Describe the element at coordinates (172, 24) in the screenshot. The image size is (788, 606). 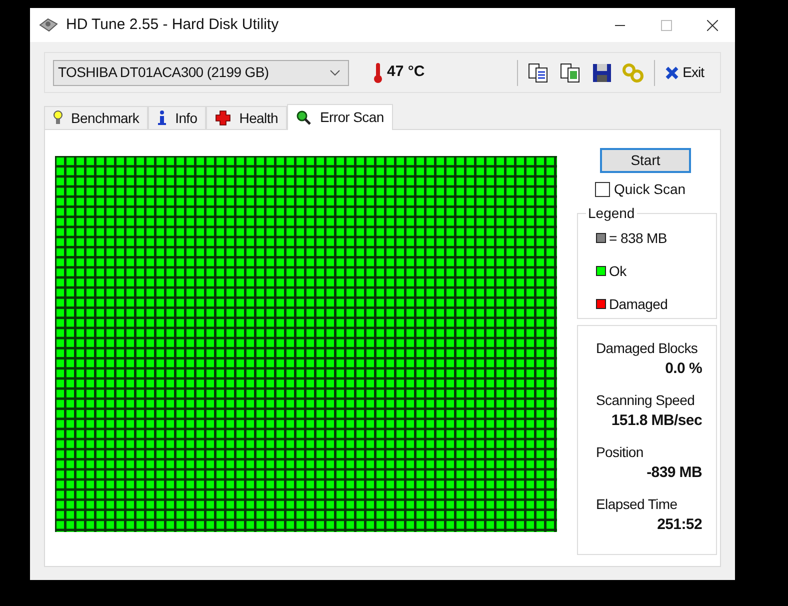
I see `window-title: HD Tune 2.55 - Hard Disk Utility` at that location.